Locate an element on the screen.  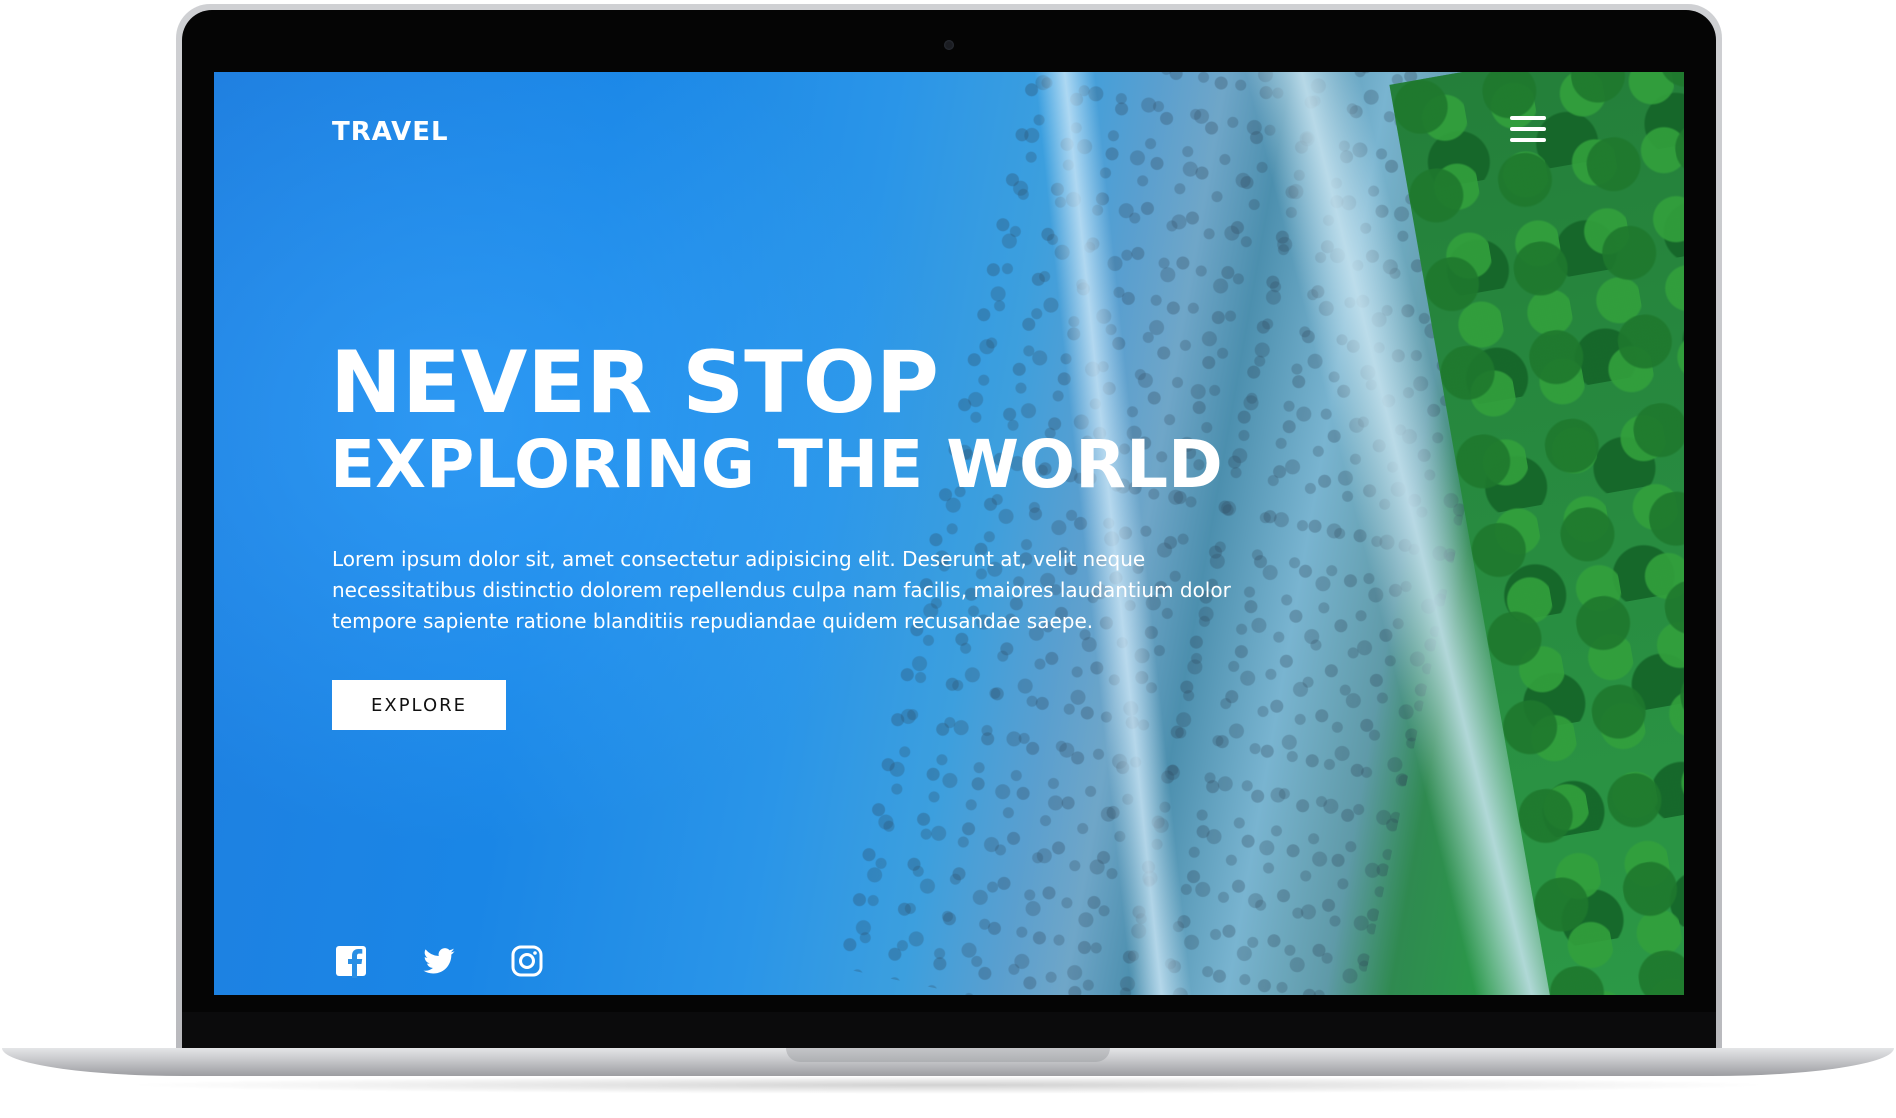
hero-title-line2: EXPLORING THE WORLD is located at coordinates (776, 464).